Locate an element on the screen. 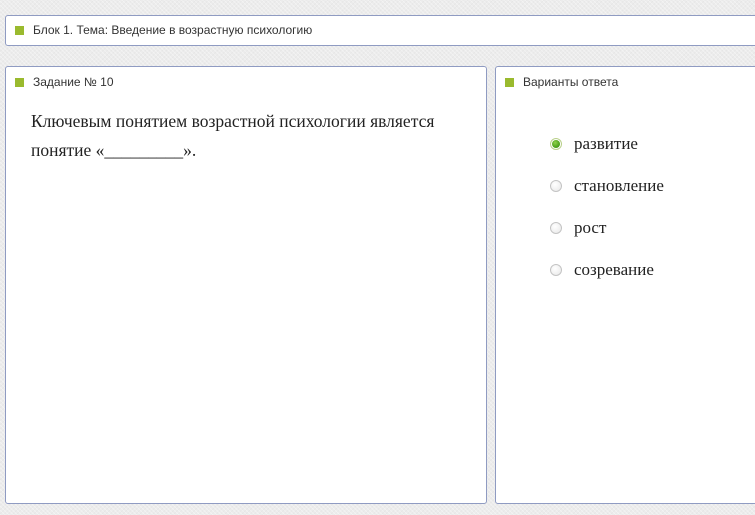  task-number: Задание № 10 is located at coordinates (73, 82).